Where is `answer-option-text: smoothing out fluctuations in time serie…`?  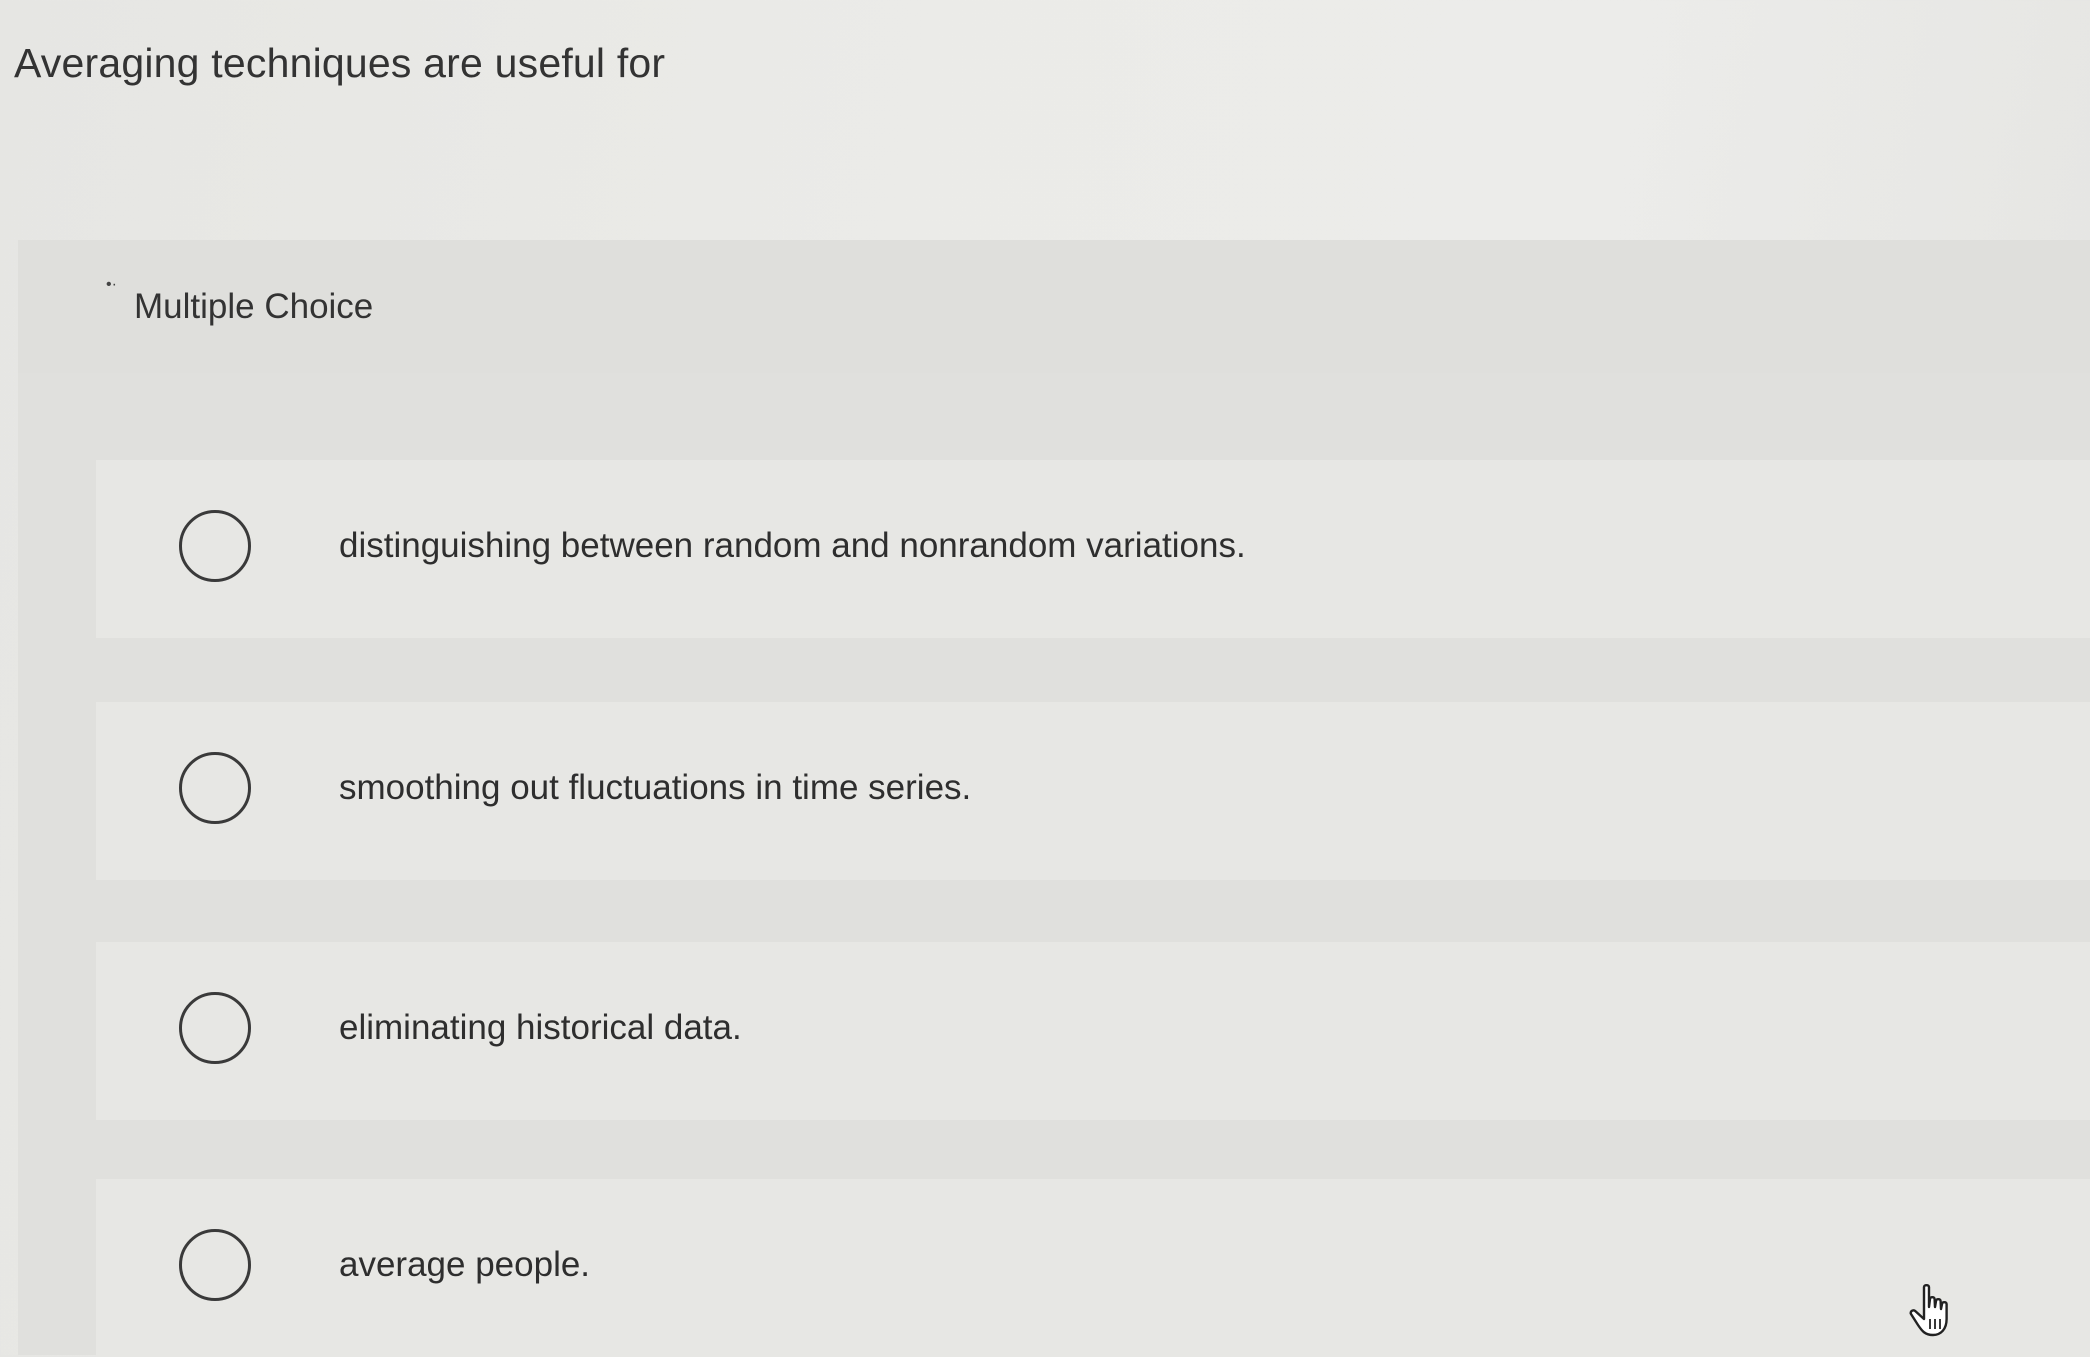 answer-option-text: smoothing out fluctuations in time serie… is located at coordinates (655, 788).